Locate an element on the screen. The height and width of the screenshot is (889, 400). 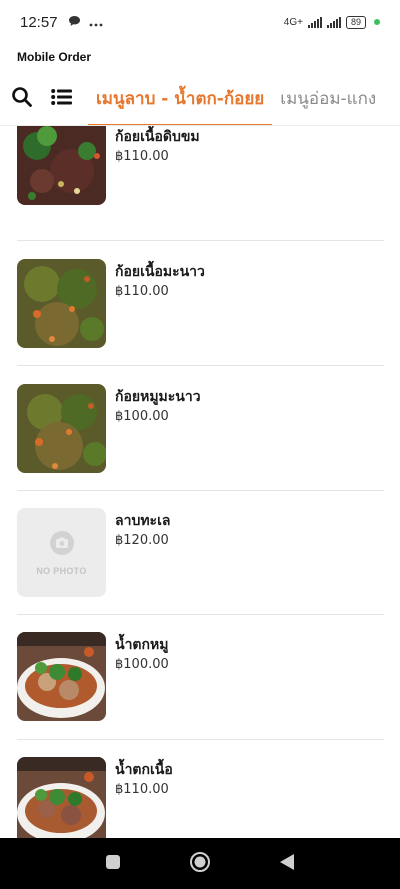
status-bar: 12:57 4G+ 89 is located at coordinates (200, 22).